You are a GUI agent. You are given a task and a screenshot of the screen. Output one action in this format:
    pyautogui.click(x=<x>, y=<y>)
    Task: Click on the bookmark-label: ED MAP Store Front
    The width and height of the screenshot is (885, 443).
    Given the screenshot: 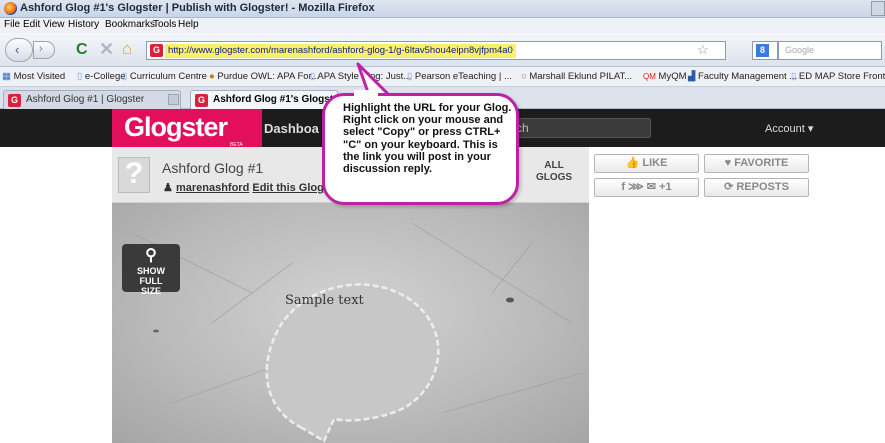 What is the action you would take?
    pyautogui.click(x=841, y=76)
    